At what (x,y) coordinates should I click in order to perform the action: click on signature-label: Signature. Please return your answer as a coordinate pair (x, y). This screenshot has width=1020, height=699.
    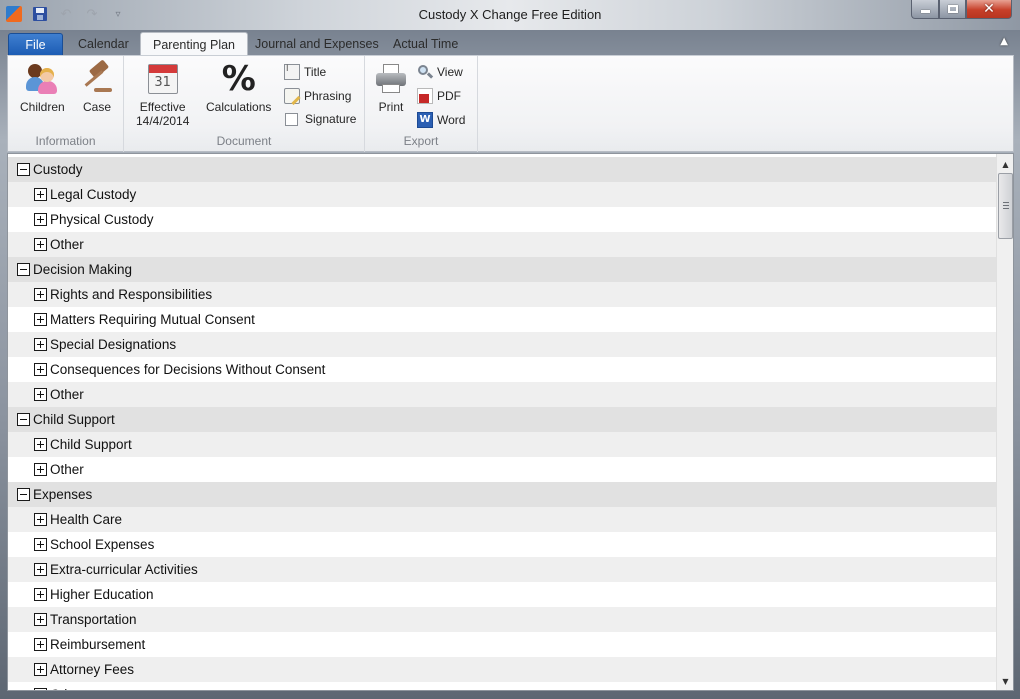
    Looking at the image, I should click on (331, 119).